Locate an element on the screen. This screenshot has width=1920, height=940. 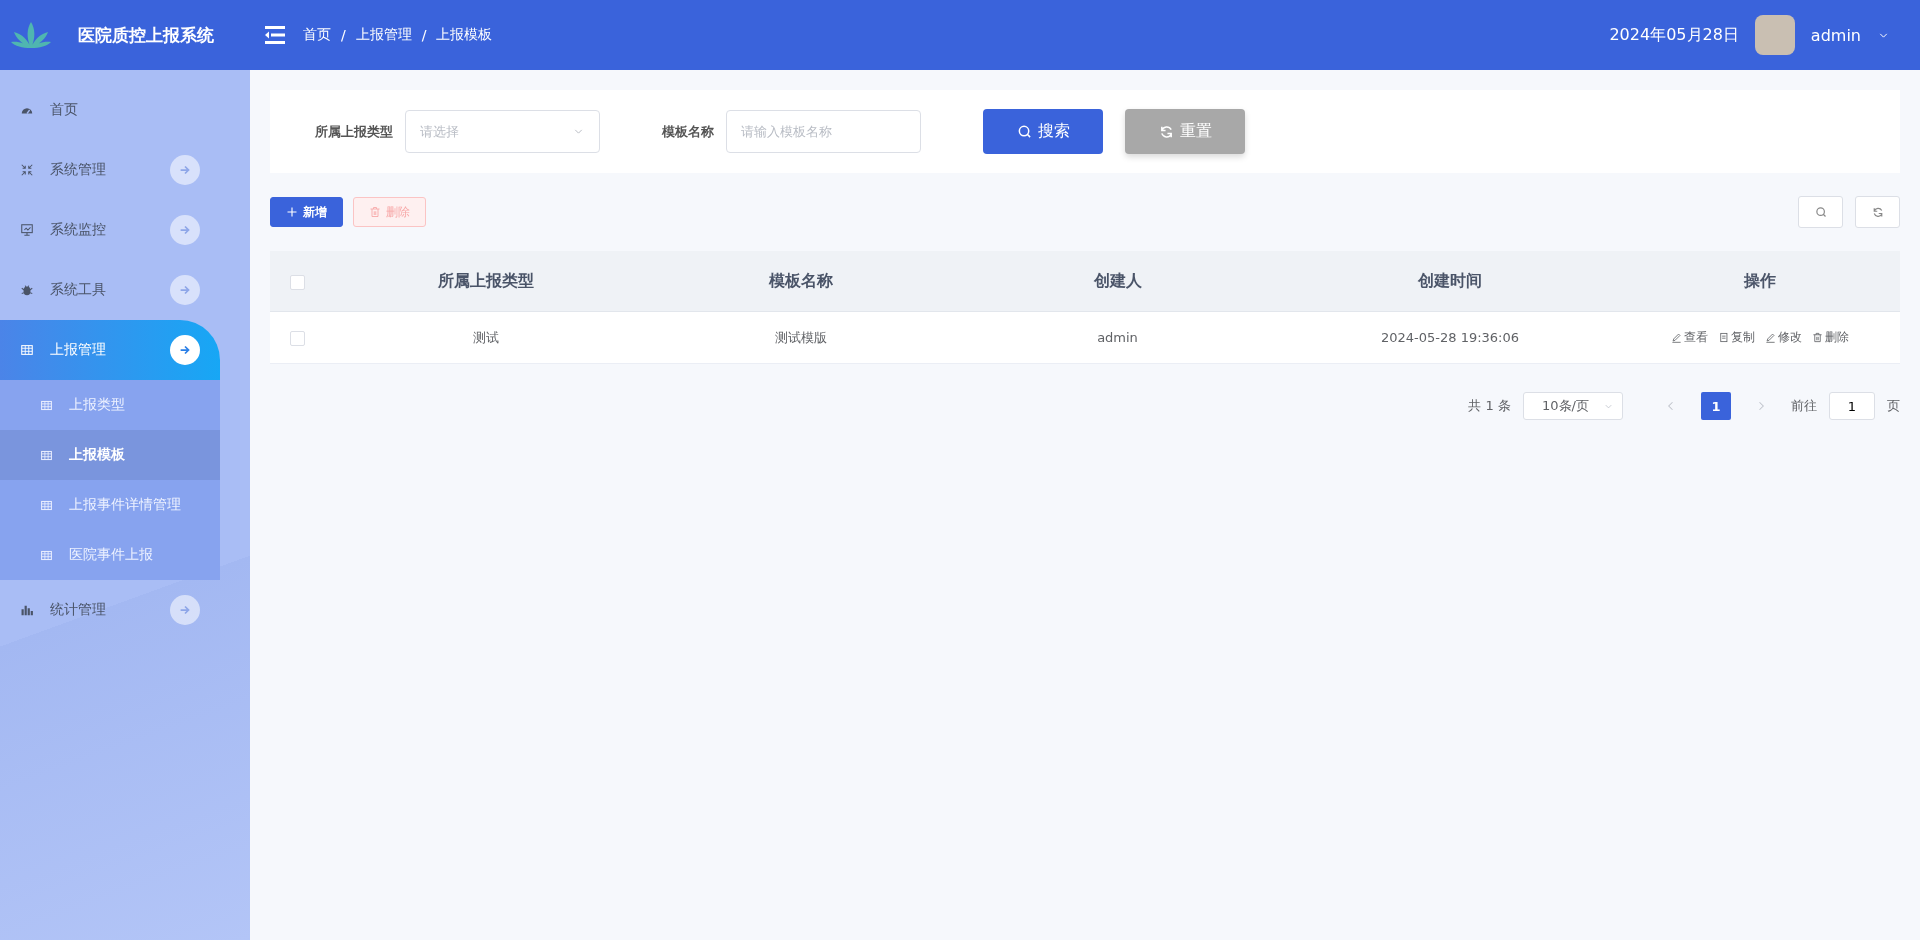
bar-chart-icon is located at coordinates (27, 610).